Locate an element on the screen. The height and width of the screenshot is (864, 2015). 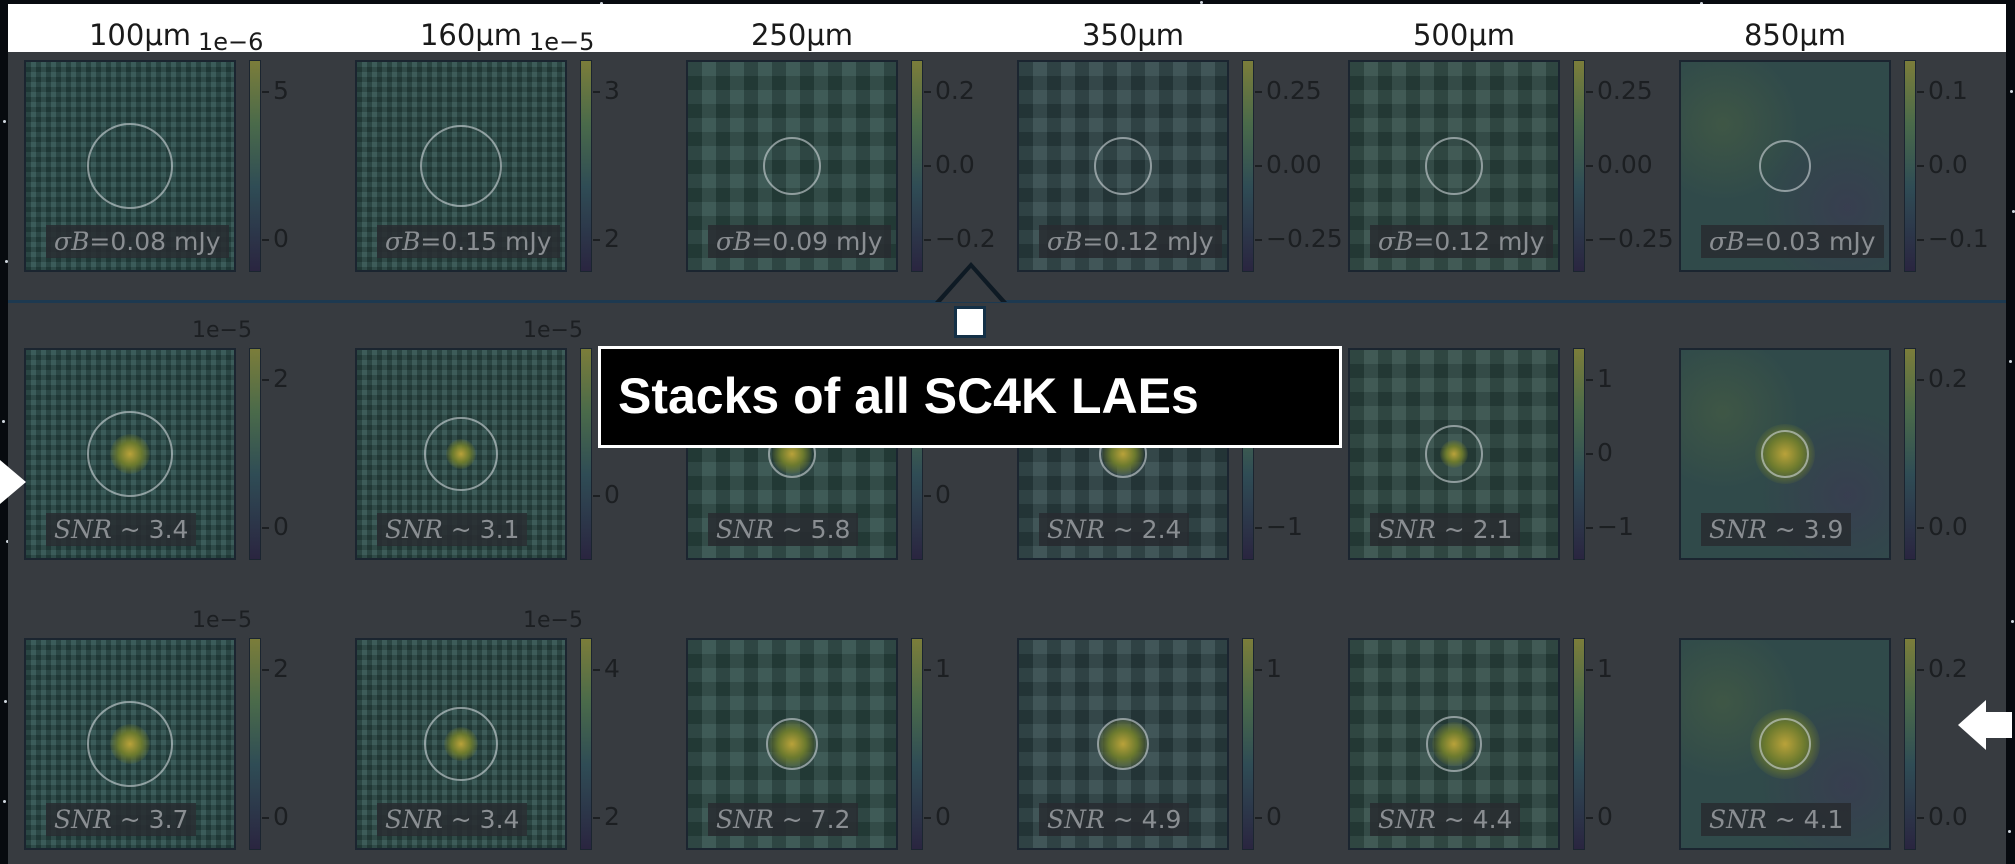
stack-image: σB=0.03 mJy is located at coordinates (1785, 166).